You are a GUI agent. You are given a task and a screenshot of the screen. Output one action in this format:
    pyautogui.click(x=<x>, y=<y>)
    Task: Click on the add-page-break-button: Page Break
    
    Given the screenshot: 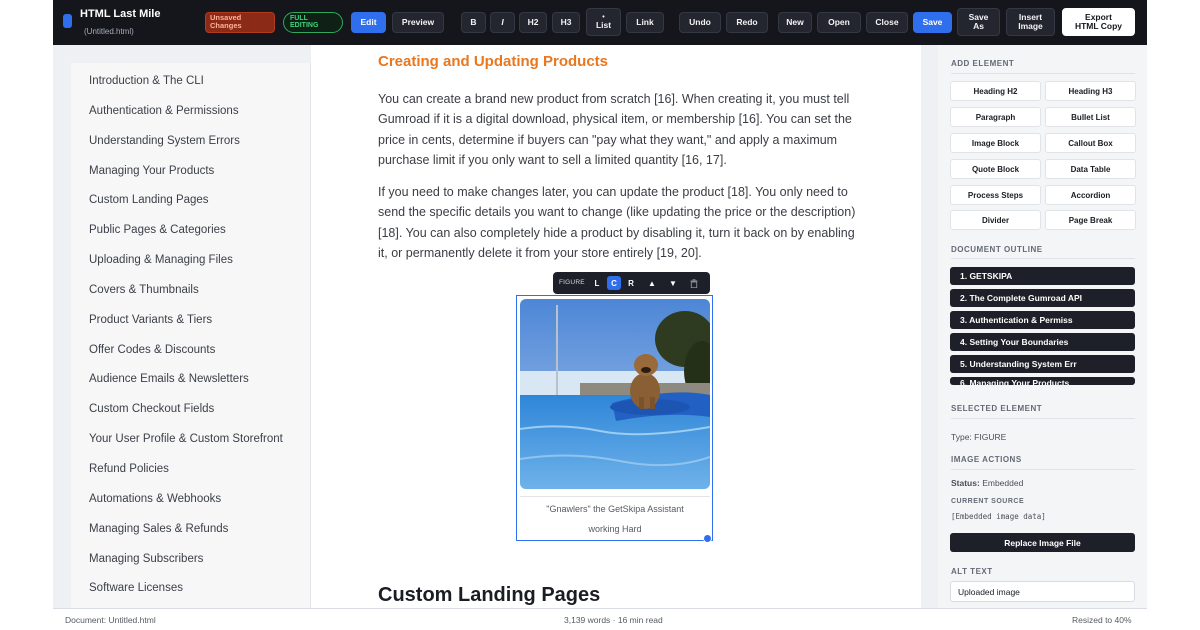 What is the action you would take?
    pyautogui.click(x=1090, y=220)
    